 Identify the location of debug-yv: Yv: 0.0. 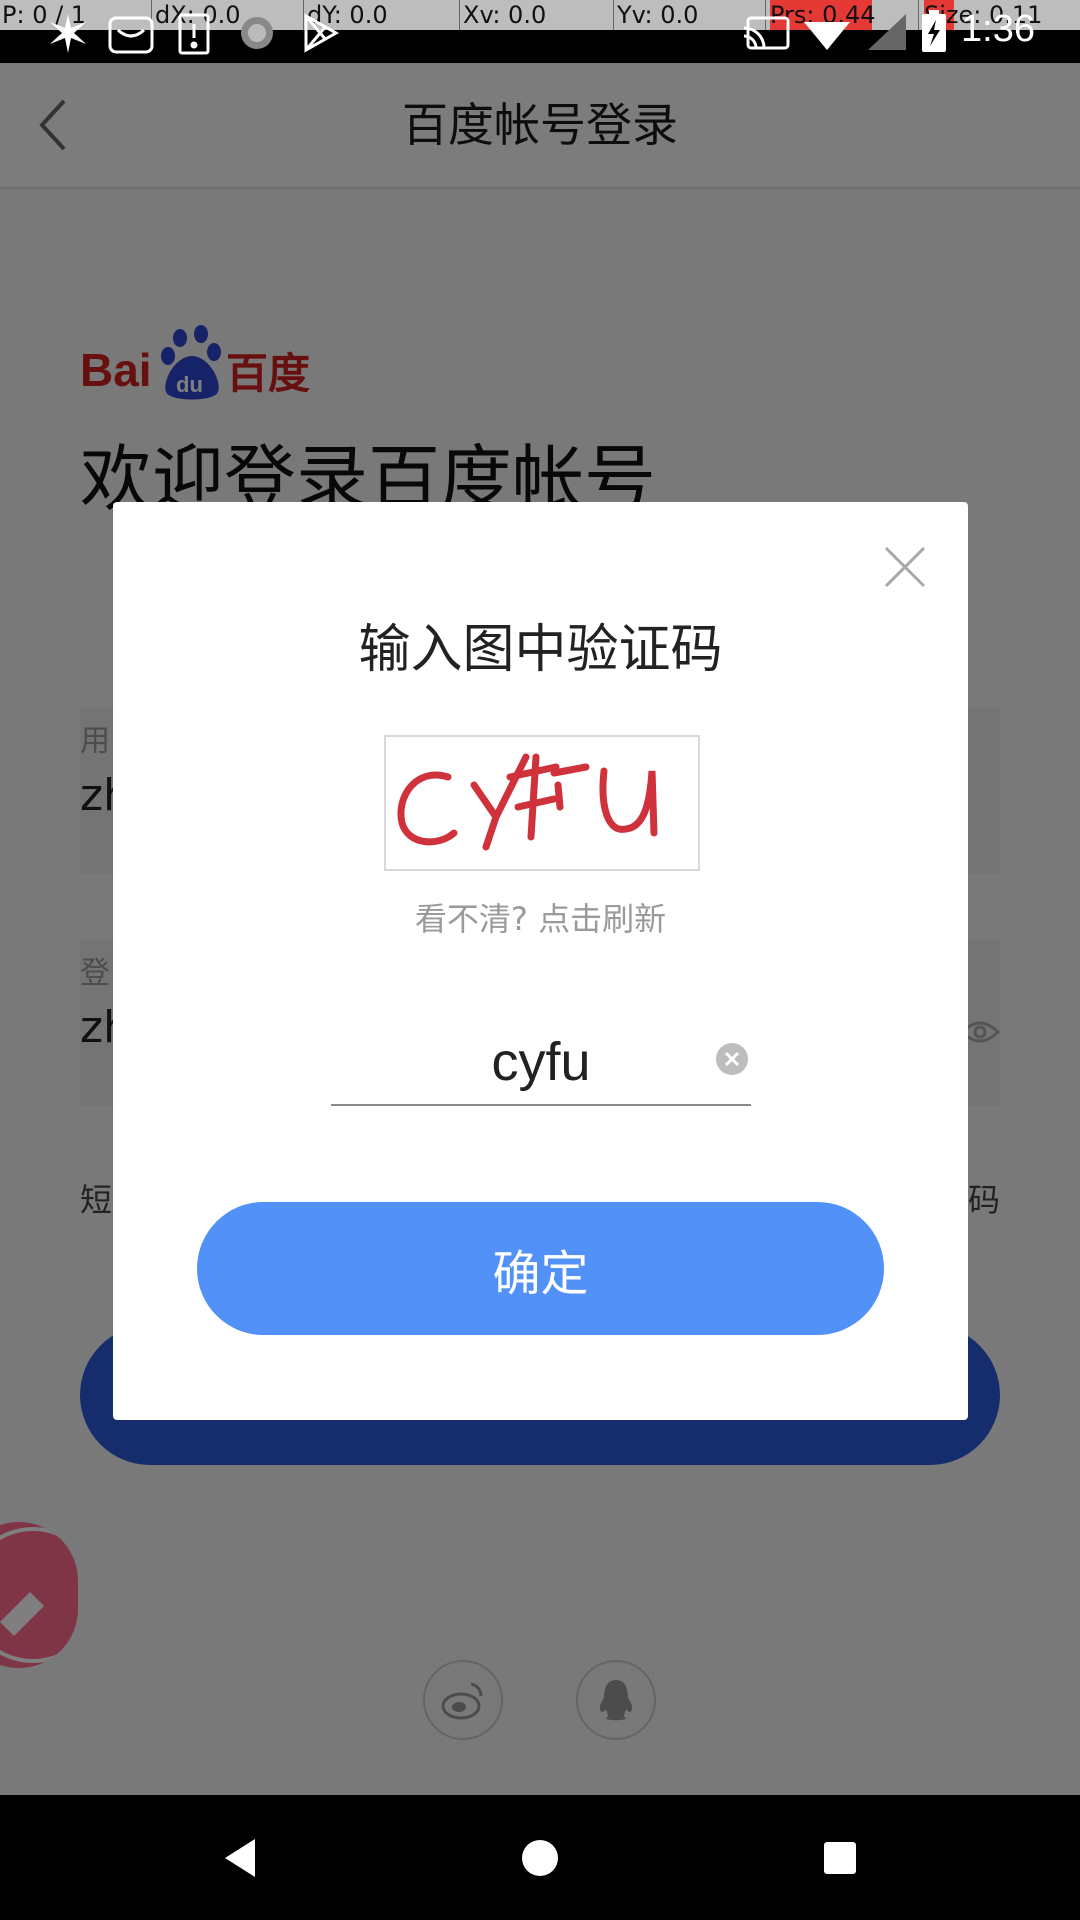
(658, 15).